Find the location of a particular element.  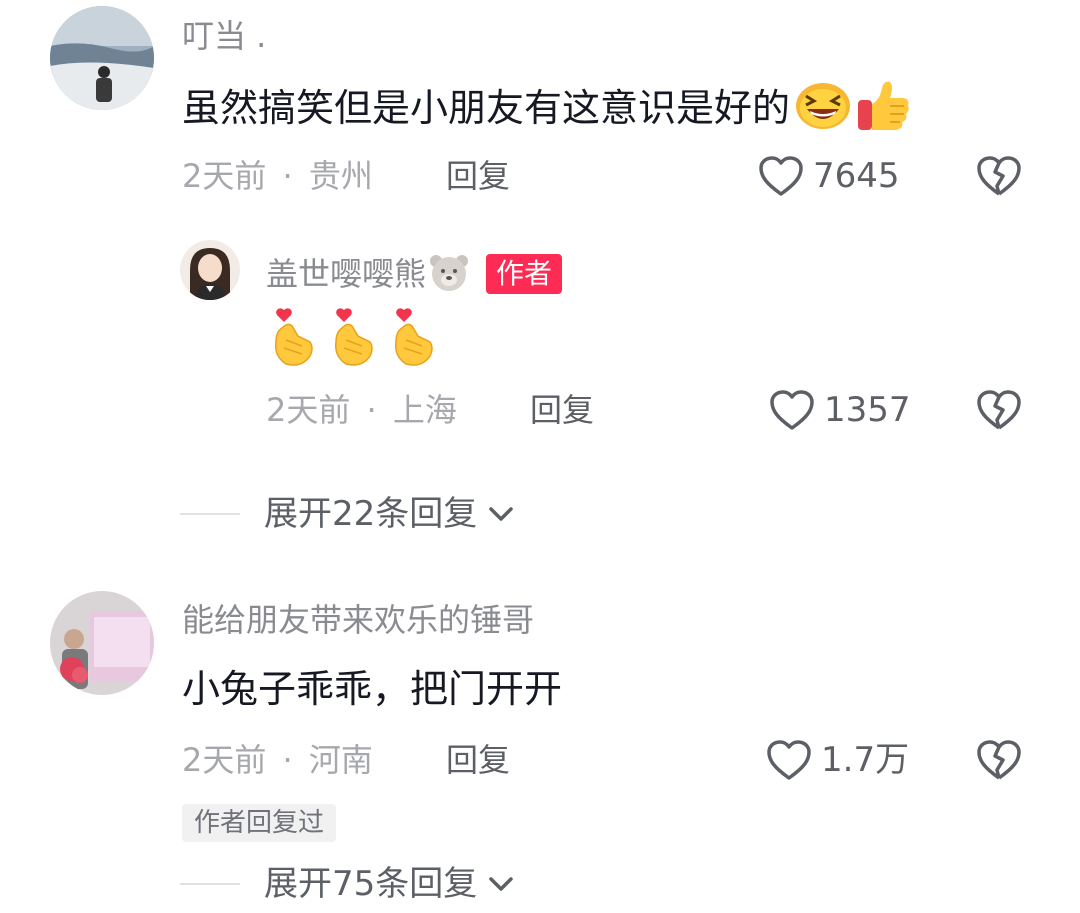

expand-replies-label: 展开75条回复 is located at coordinates (371, 884).